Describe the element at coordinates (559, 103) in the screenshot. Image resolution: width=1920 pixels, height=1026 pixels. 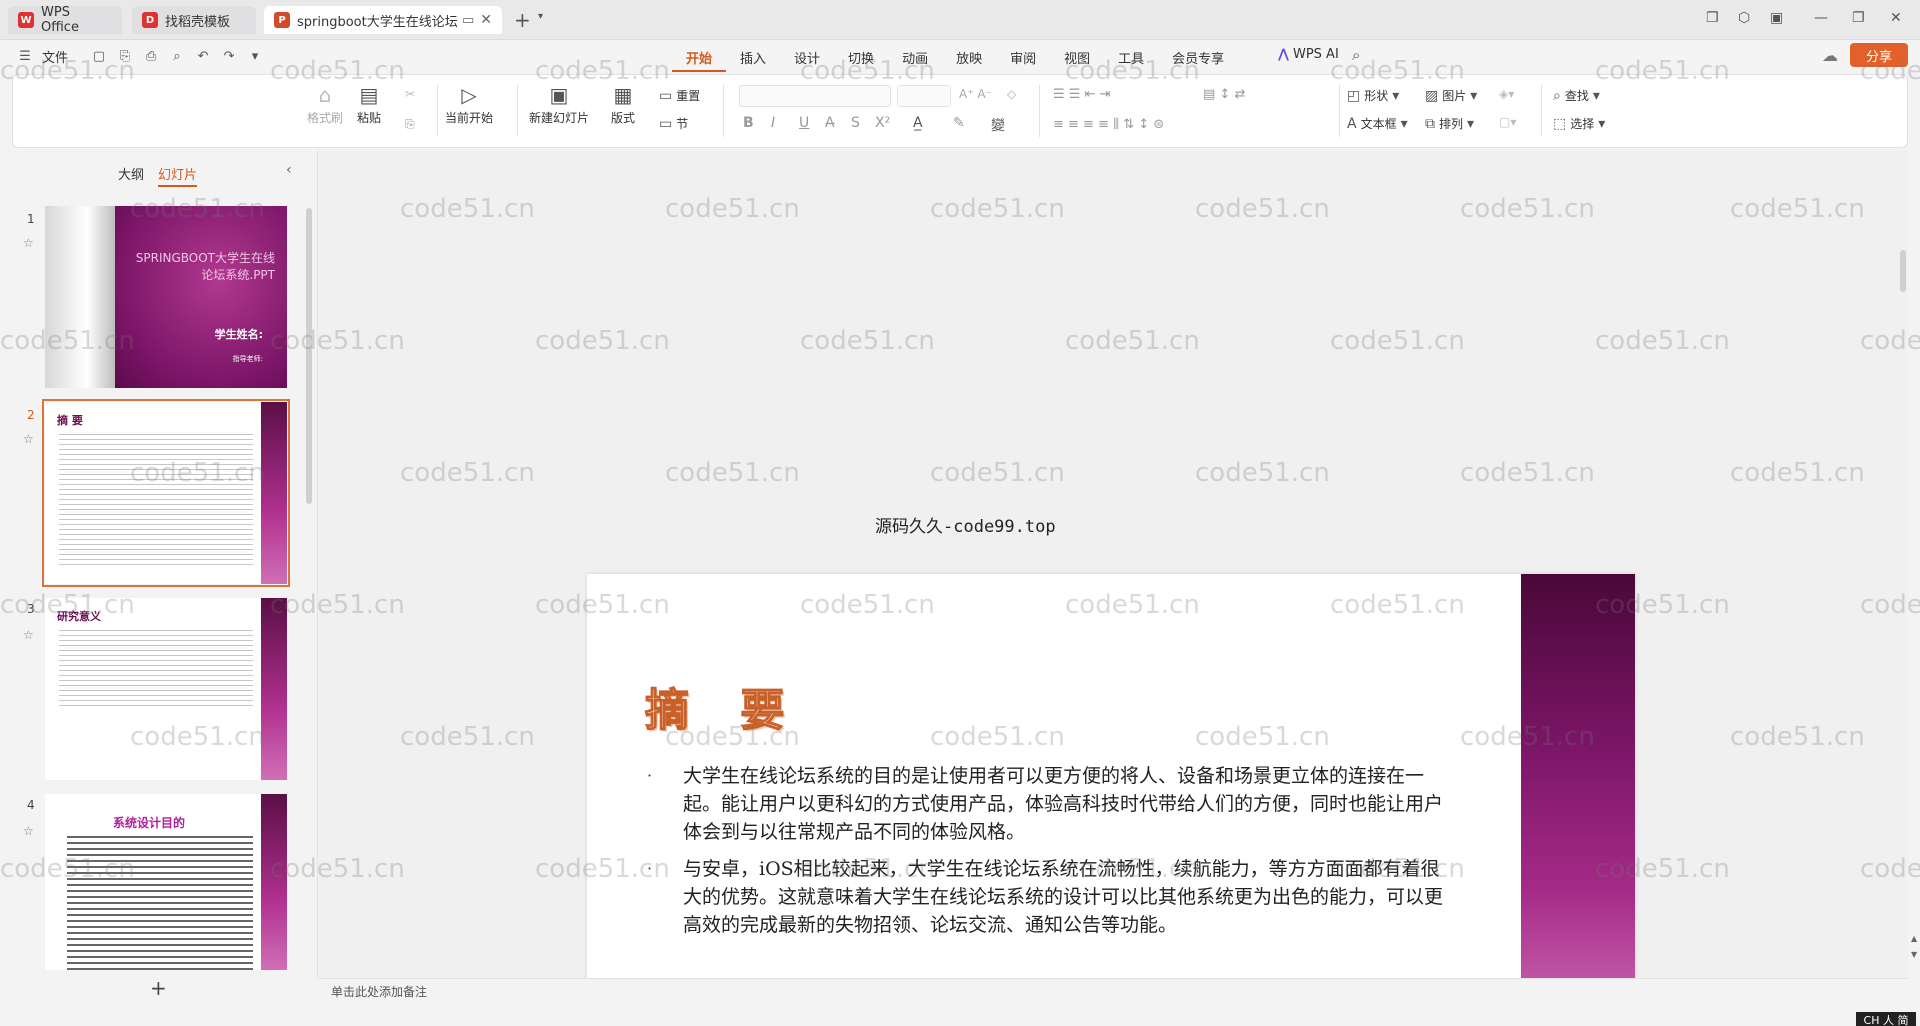
I see `new-slide-button: ▣ 新建幻灯片` at that location.